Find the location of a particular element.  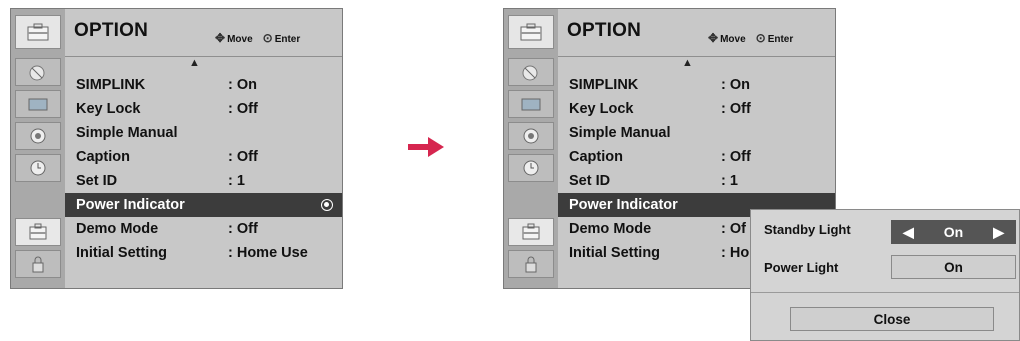

standby-light-value: On is located at coordinates (953, 232).